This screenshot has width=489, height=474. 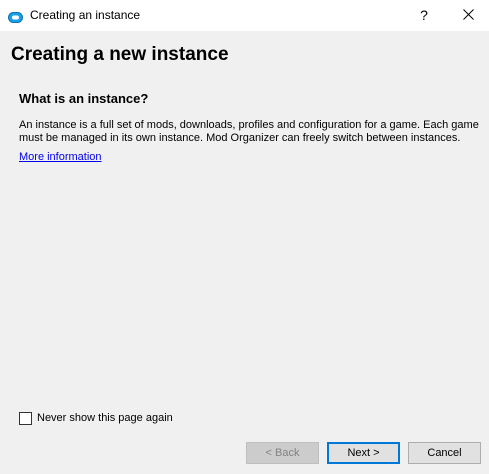 What do you see at coordinates (244, 15) in the screenshot?
I see `title-bar: Creating an instance ?` at bounding box center [244, 15].